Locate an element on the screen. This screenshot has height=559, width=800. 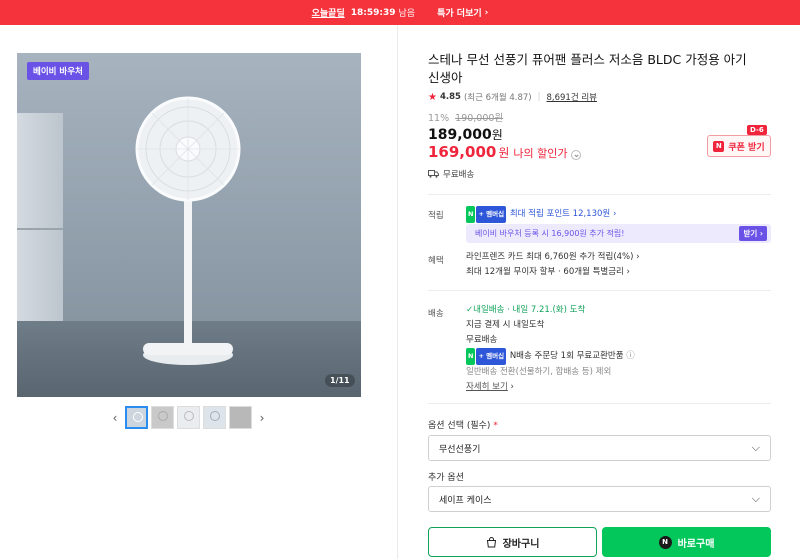
delivery-line-5: 일반배송 전환(선물하기, 합배송 등) 제외 is located at coordinates (539, 372).